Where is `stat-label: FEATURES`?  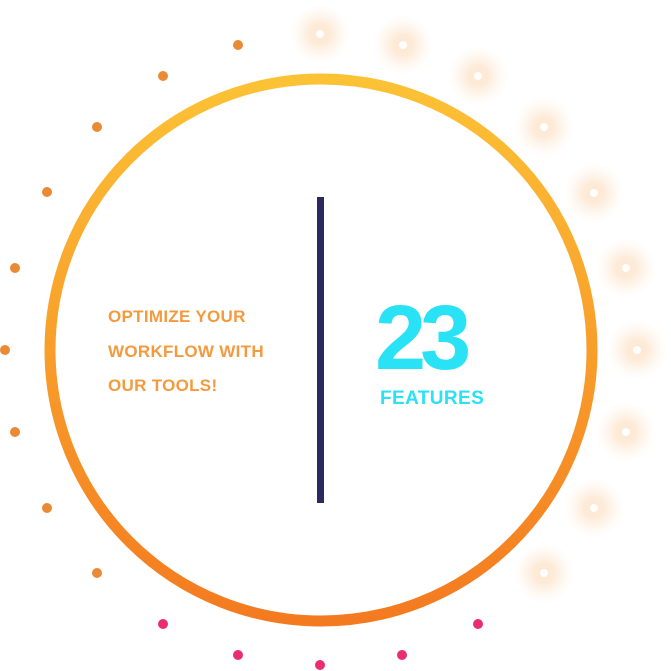
stat-label: FEATURES is located at coordinates (432, 398).